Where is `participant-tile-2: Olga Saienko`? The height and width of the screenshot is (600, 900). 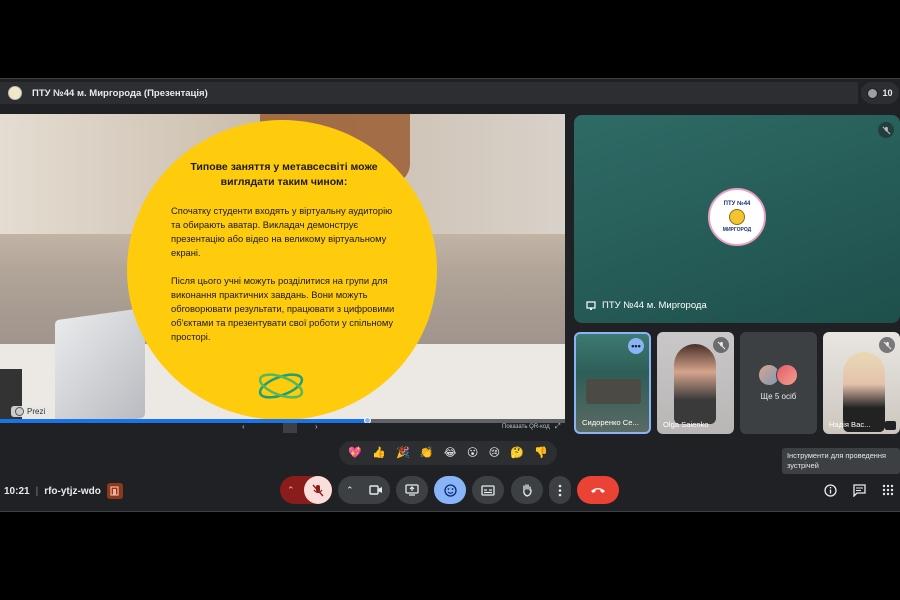
participant-tile-2: Olga Saienko is located at coordinates (695, 383).